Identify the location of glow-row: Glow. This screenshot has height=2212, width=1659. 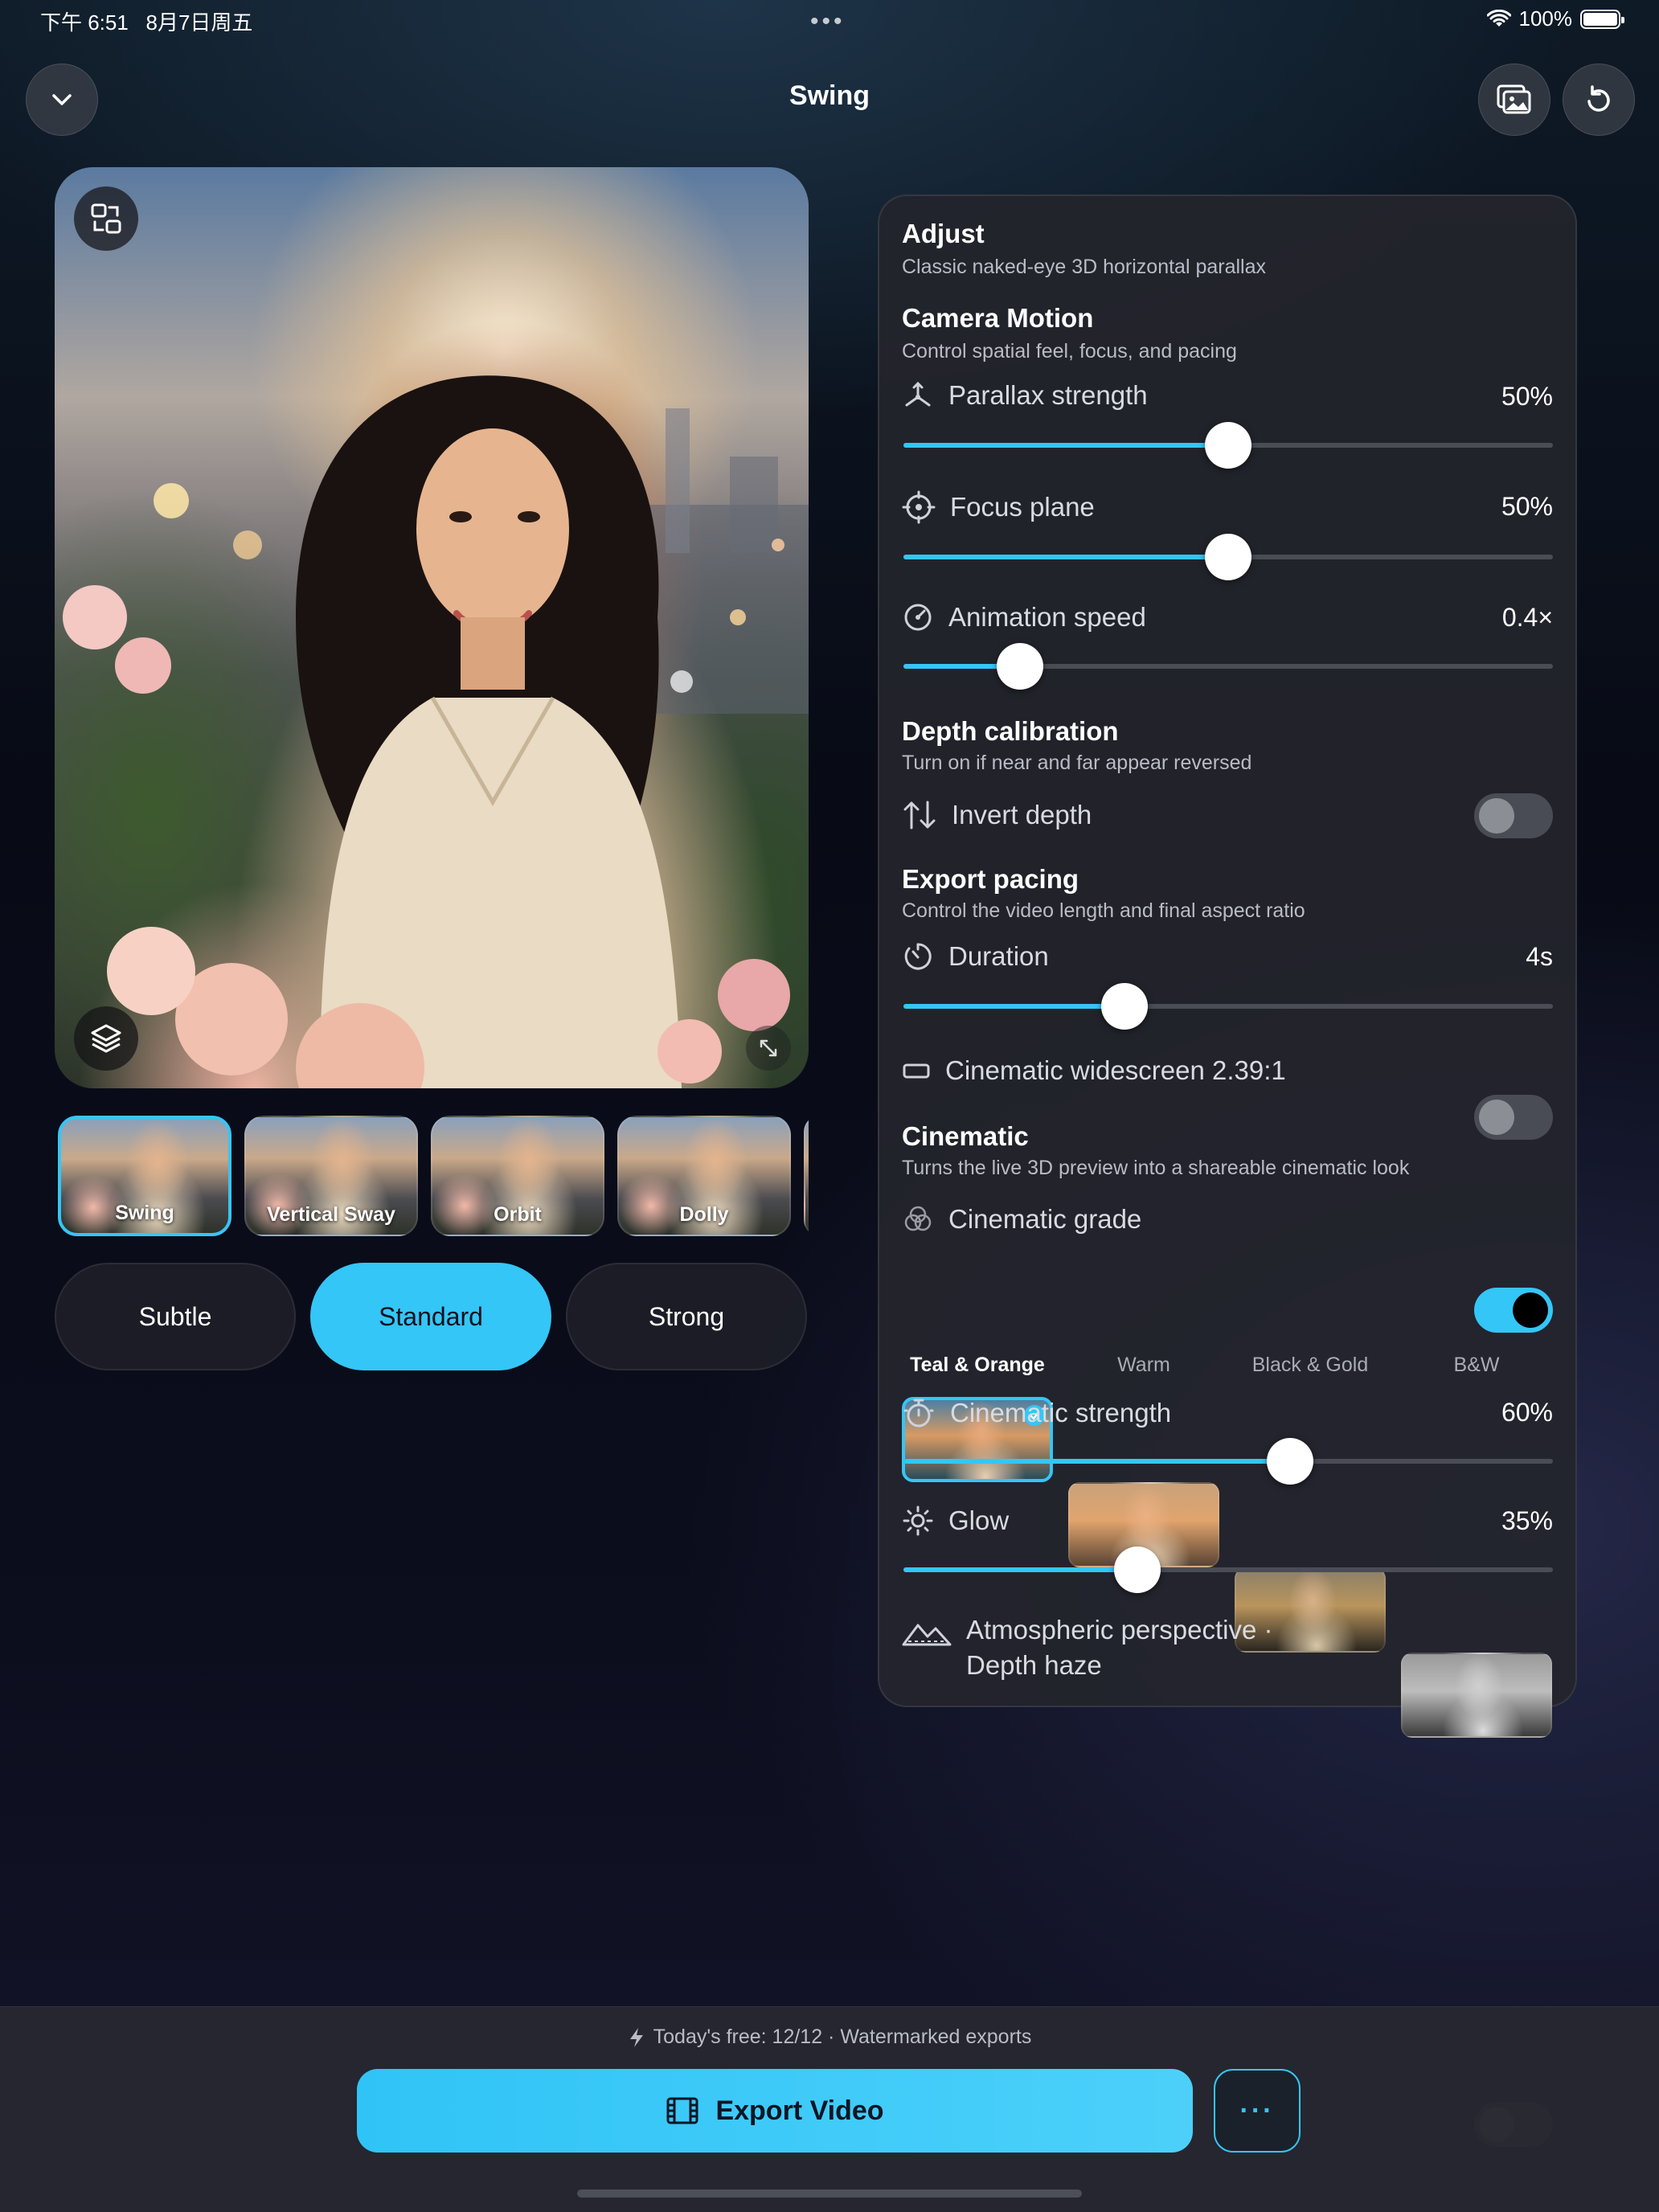
(955, 1521).